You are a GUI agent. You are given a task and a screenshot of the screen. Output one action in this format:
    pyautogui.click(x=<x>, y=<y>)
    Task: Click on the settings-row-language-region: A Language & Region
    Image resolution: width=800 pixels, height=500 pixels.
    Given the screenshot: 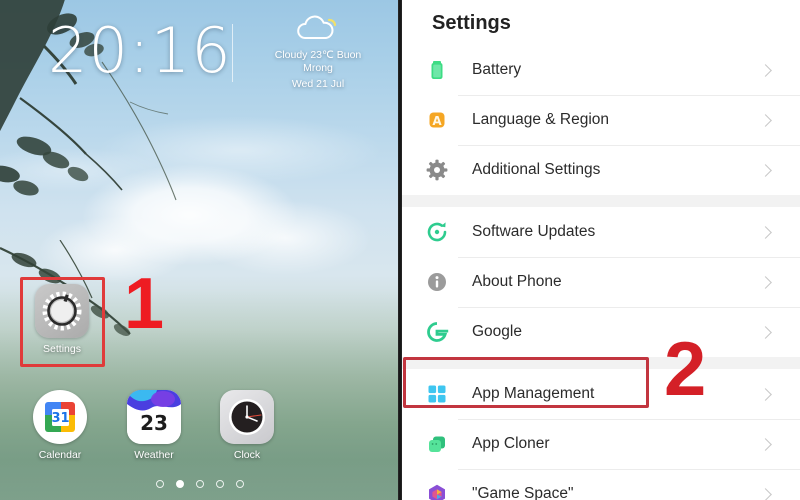 What is the action you would take?
    pyautogui.click(x=601, y=120)
    